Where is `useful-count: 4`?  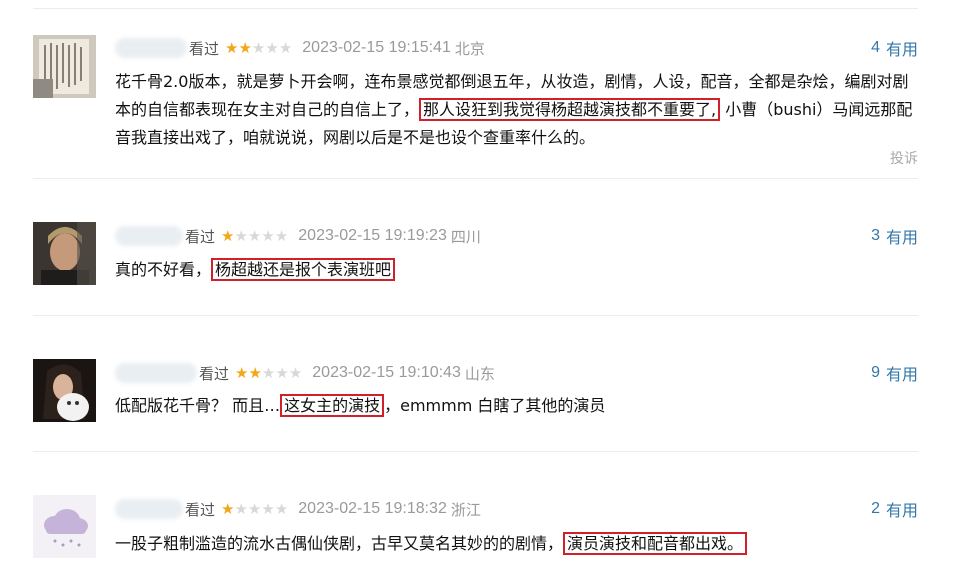
useful-count: 4 is located at coordinates (875, 47).